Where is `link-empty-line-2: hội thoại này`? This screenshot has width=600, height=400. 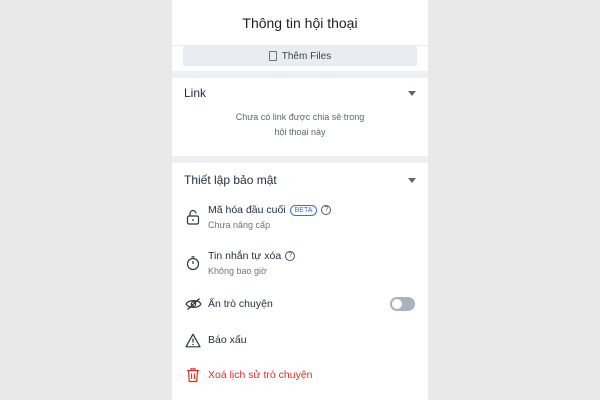 link-empty-line-2: hội thoại này is located at coordinates (300, 132).